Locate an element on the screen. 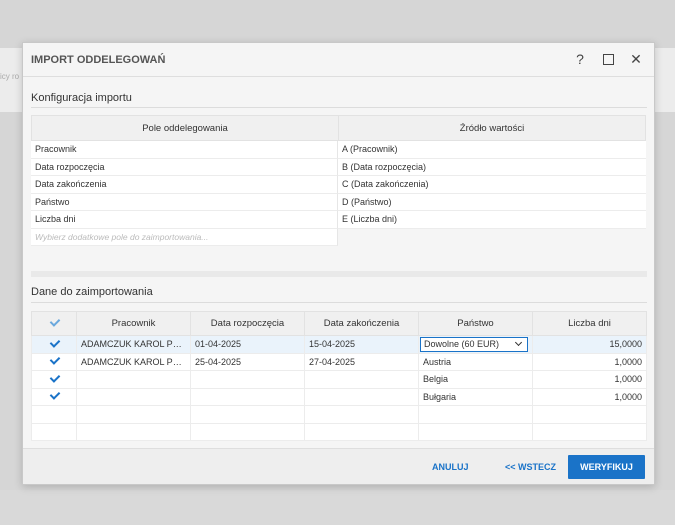 This screenshot has height=525, width=675. cancel-button: ANULUJ is located at coordinates (450, 467).